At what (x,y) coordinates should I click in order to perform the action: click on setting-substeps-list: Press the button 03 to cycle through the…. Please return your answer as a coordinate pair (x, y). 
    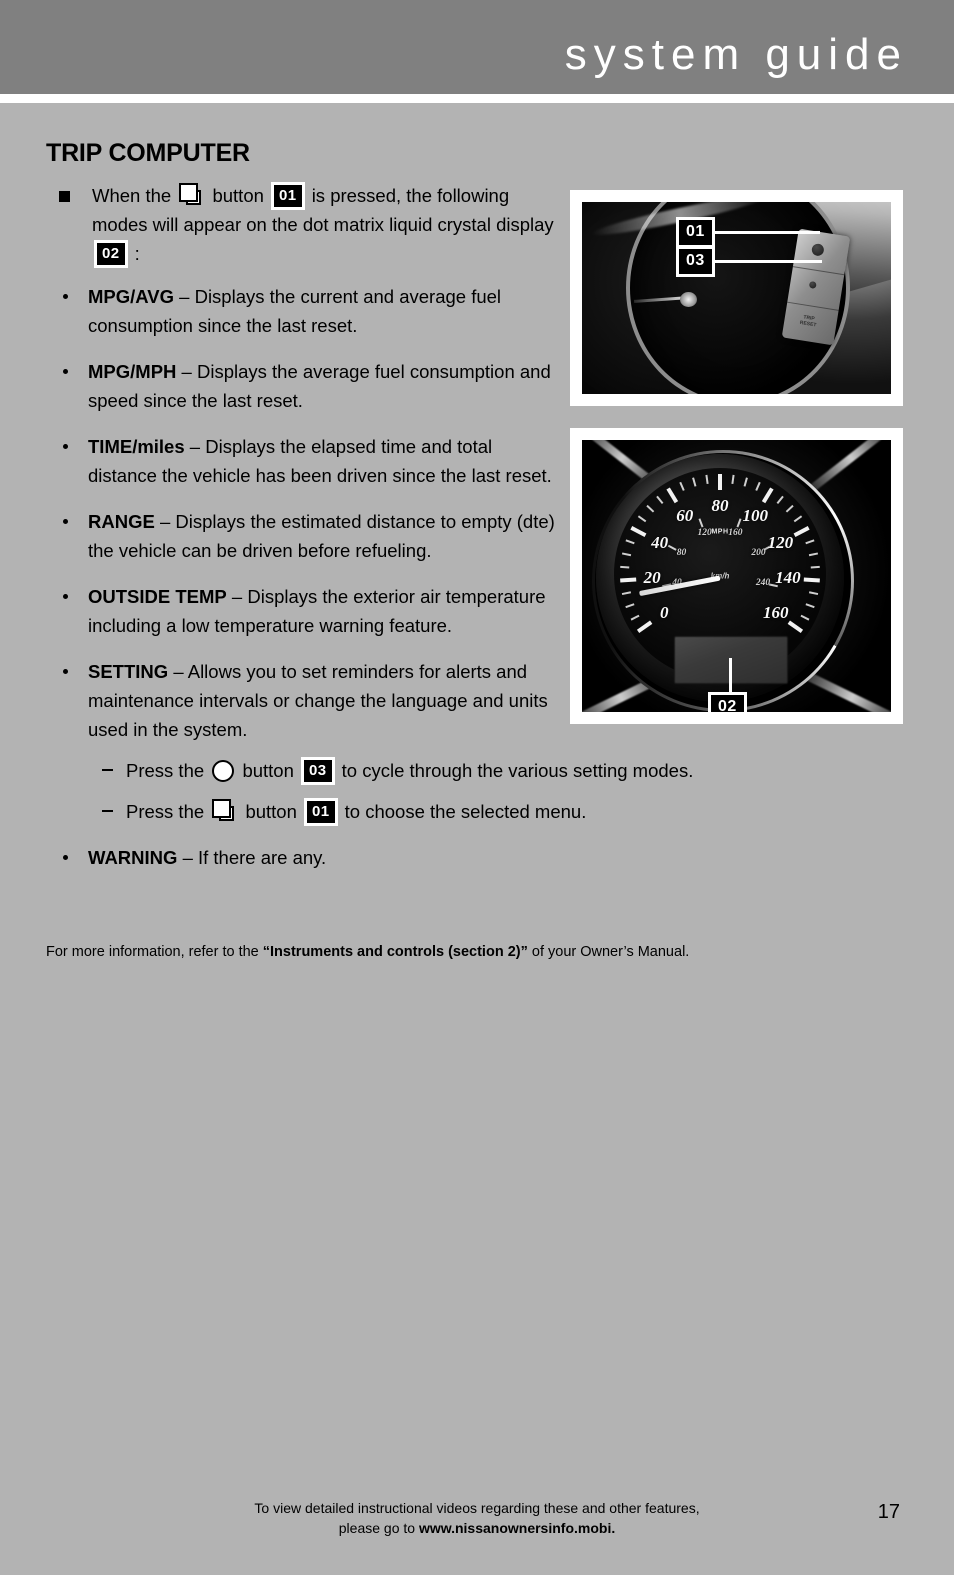
    Looking at the image, I should click on (390, 791).